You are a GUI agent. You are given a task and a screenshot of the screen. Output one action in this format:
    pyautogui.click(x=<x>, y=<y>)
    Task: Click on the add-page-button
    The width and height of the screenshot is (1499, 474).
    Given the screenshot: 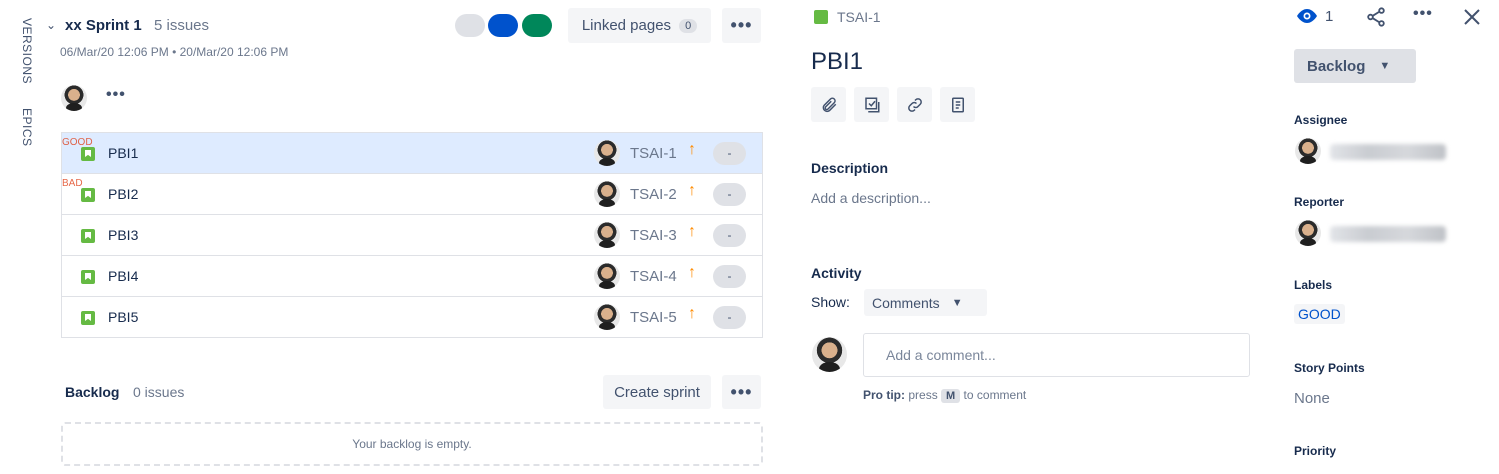 What is the action you would take?
    pyautogui.click(x=957, y=104)
    